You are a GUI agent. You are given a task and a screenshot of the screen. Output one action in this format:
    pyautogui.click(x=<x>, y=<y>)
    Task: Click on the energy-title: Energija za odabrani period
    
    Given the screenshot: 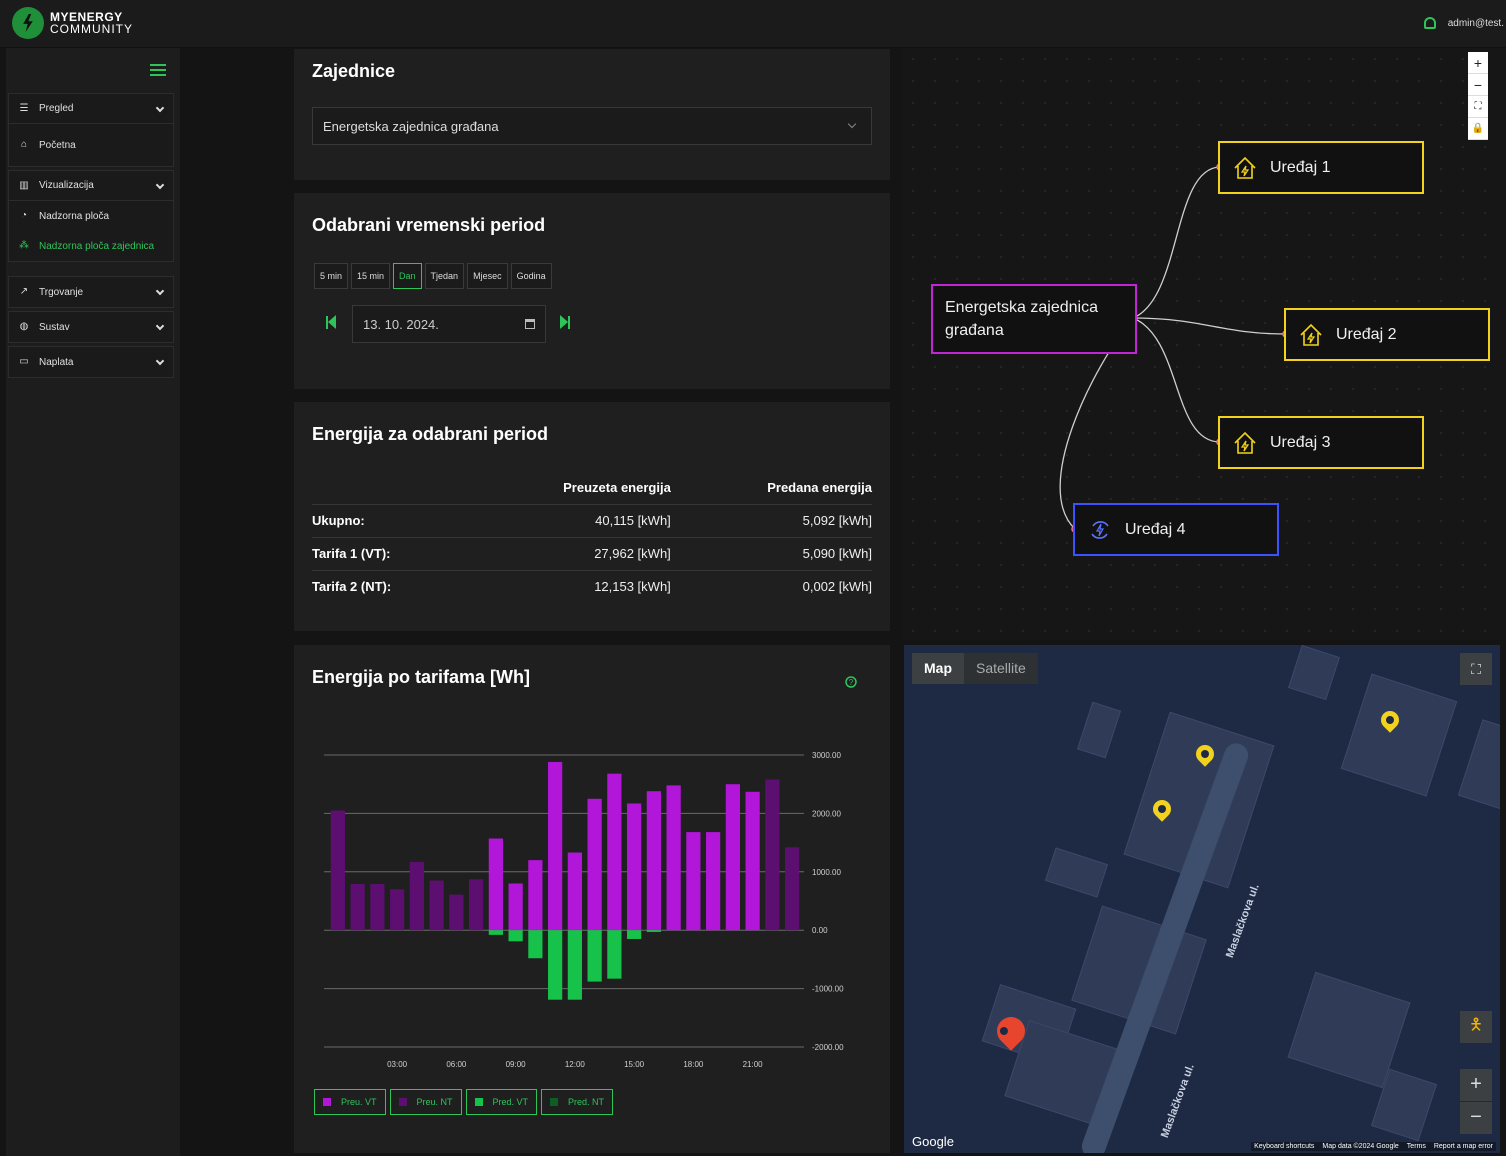 What is the action you would take?
    pyautogui.click(x=430, y=434)
    